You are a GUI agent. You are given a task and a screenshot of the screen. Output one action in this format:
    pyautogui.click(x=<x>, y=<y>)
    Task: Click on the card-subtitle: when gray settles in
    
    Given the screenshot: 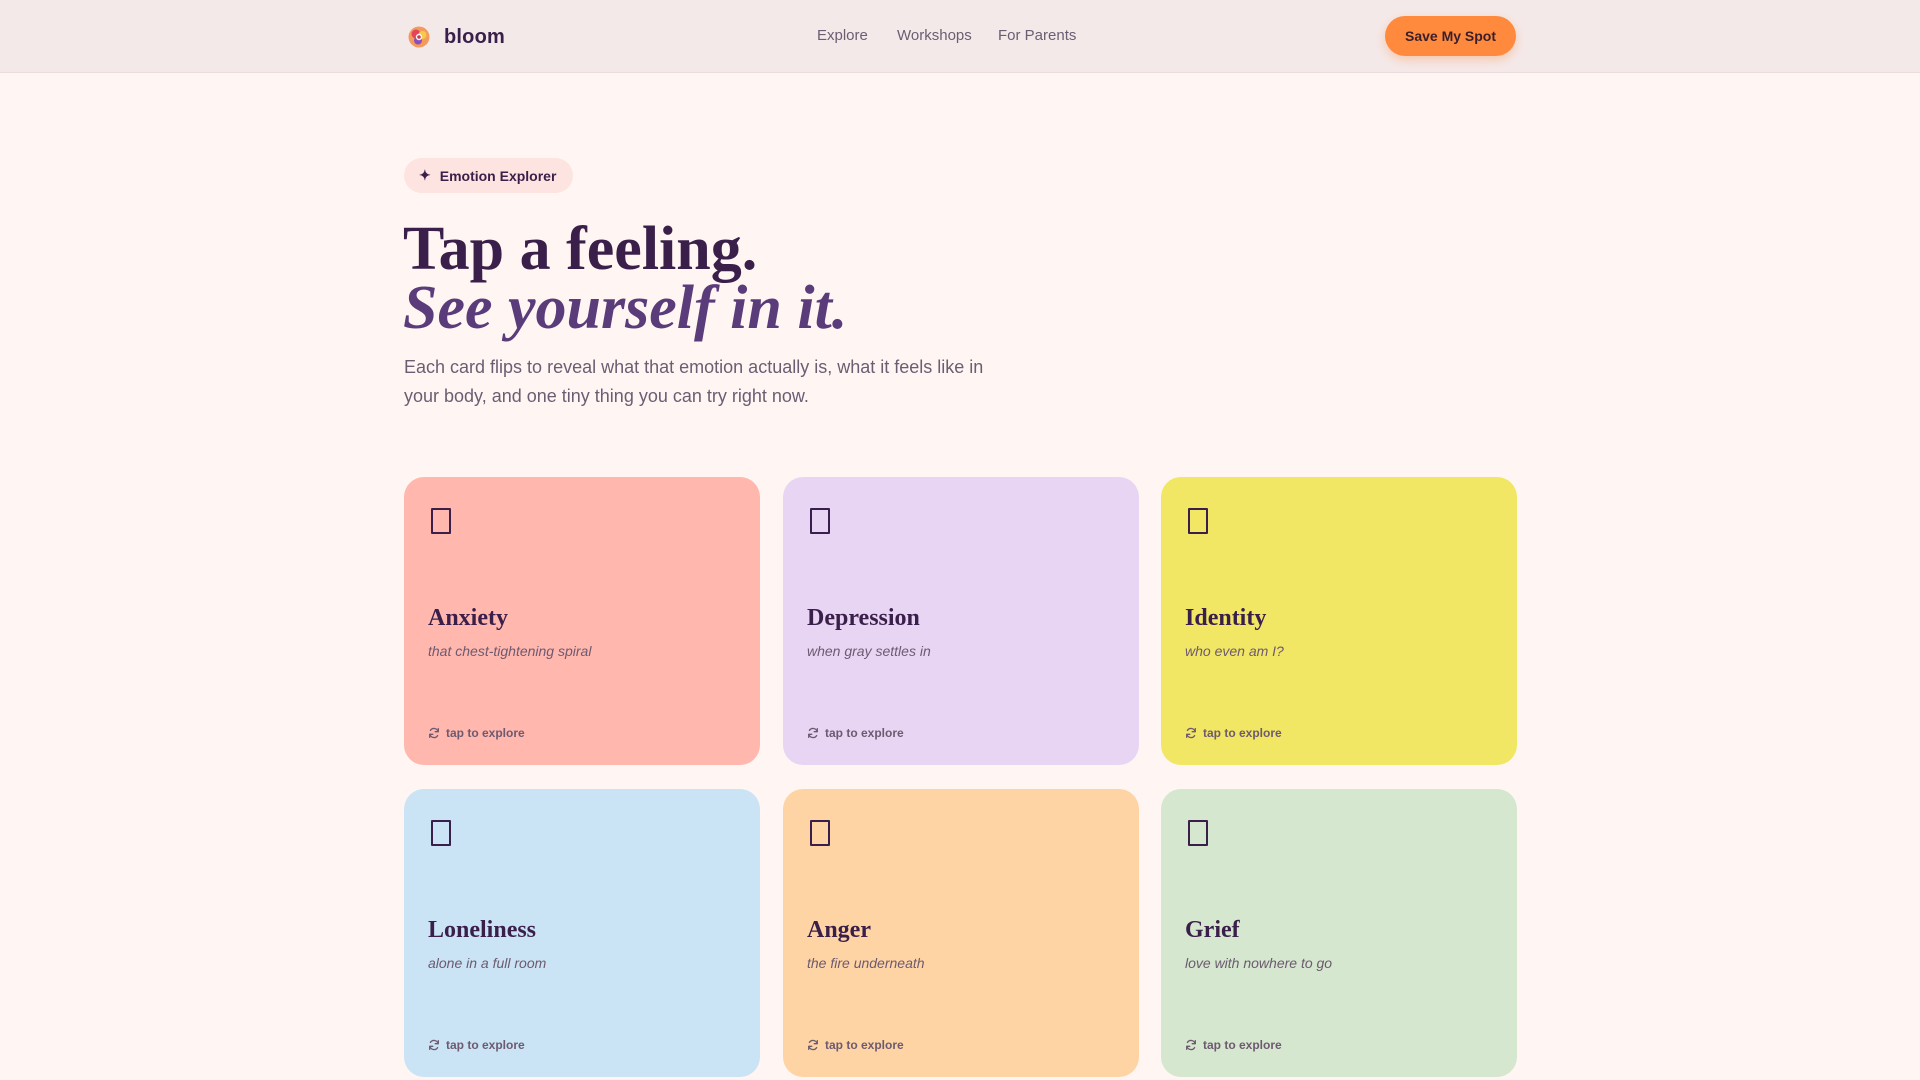 What is the action you would take?
    pyautogui.click(x=869, y=651)
    